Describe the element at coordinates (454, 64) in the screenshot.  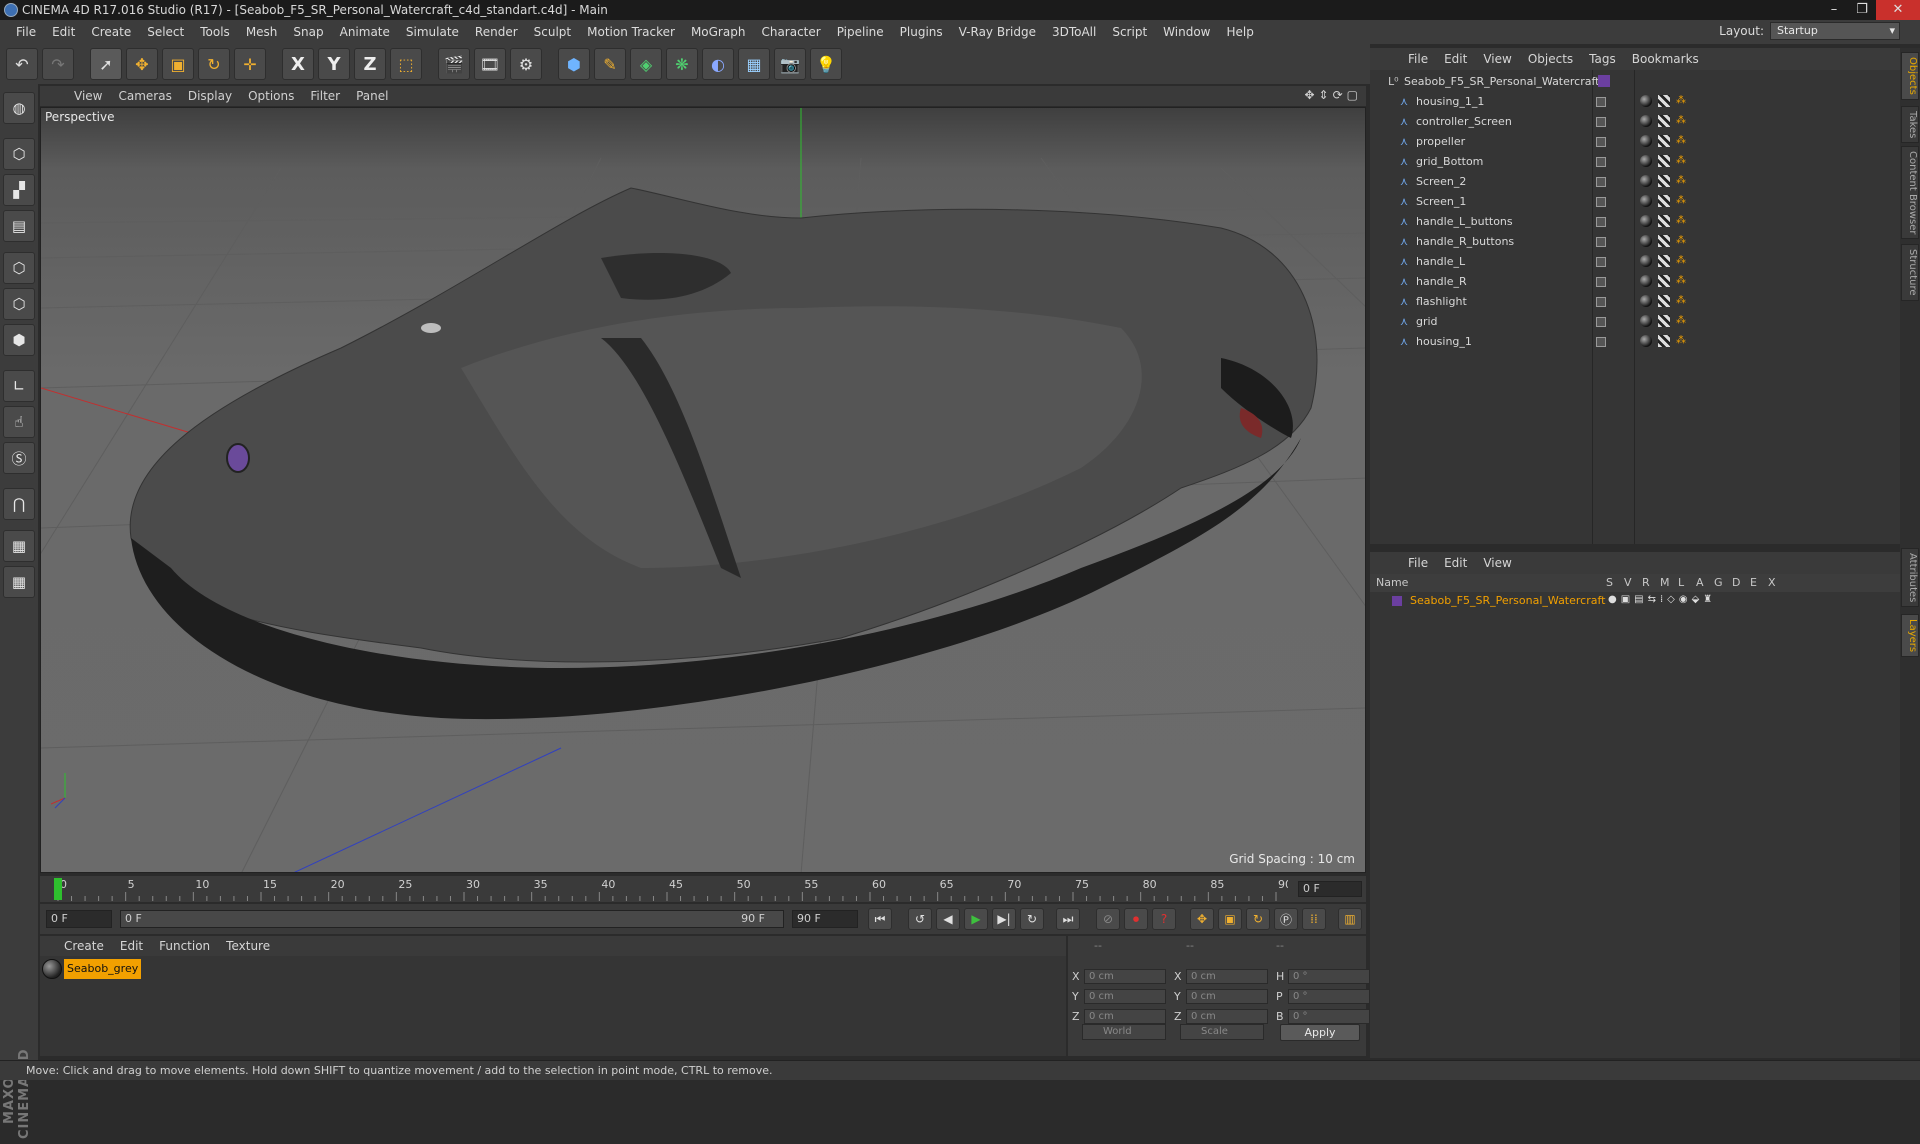
I see `render-view-icon: 🎬` at that location.